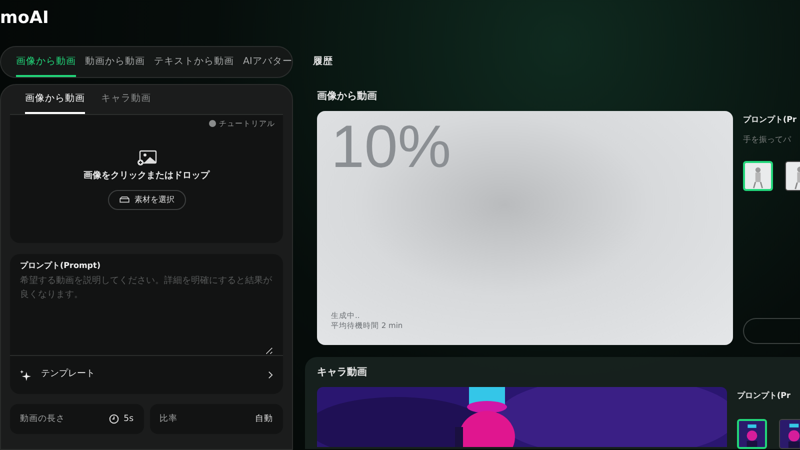 The height and width of the screenshot is (450, 800). What do you see at coordinates (212, 124) in the screenshot?
I see `help-icon` at bounding box center [212, 124].